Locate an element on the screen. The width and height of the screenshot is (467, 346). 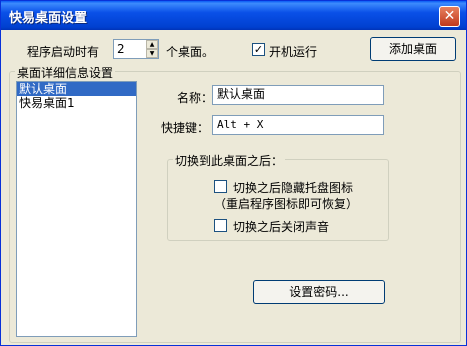
add-desktop-button: 添加桌面 is located at coordinates (413, 49).